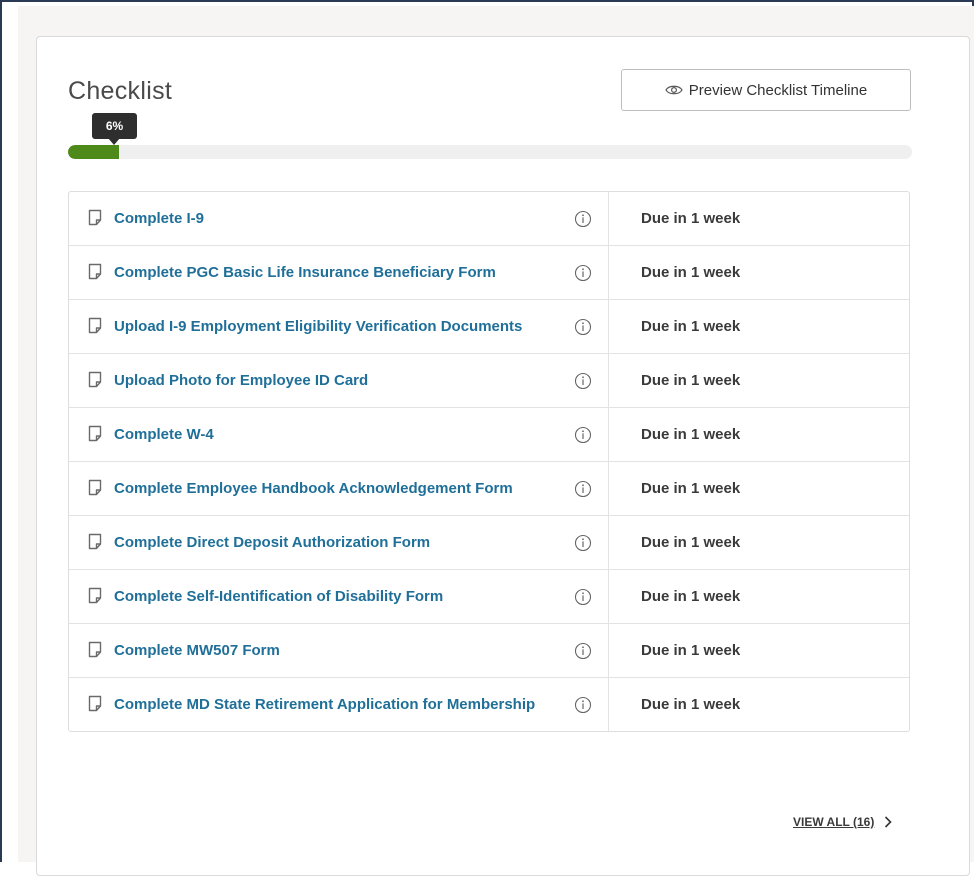 Image resolution: width=974 pixels, height=876 pixels. Describe the element at coordinates (241, 380) in the screenshot. I see `task-label: Upload Photo for Employee ID Card` at that location.